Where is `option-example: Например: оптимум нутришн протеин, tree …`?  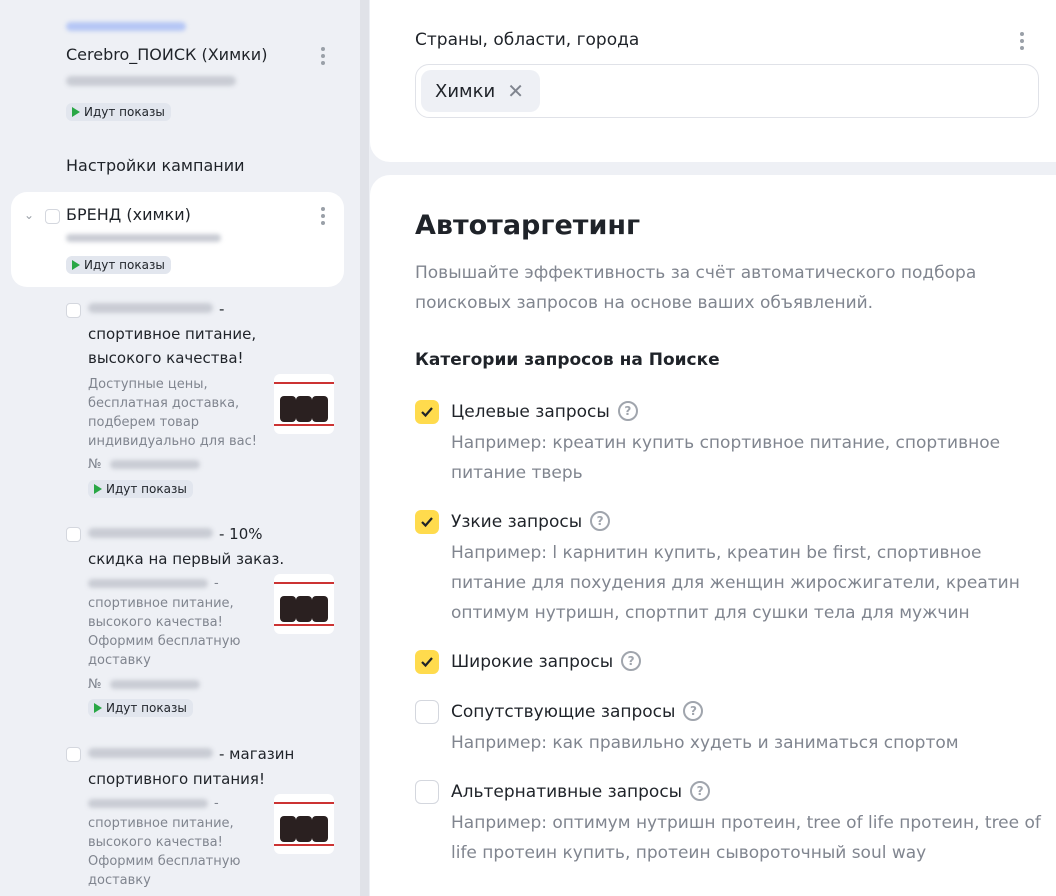 option-example: Например: оптимум нутришн протеин, tree … is located at coordinates (746, 838).